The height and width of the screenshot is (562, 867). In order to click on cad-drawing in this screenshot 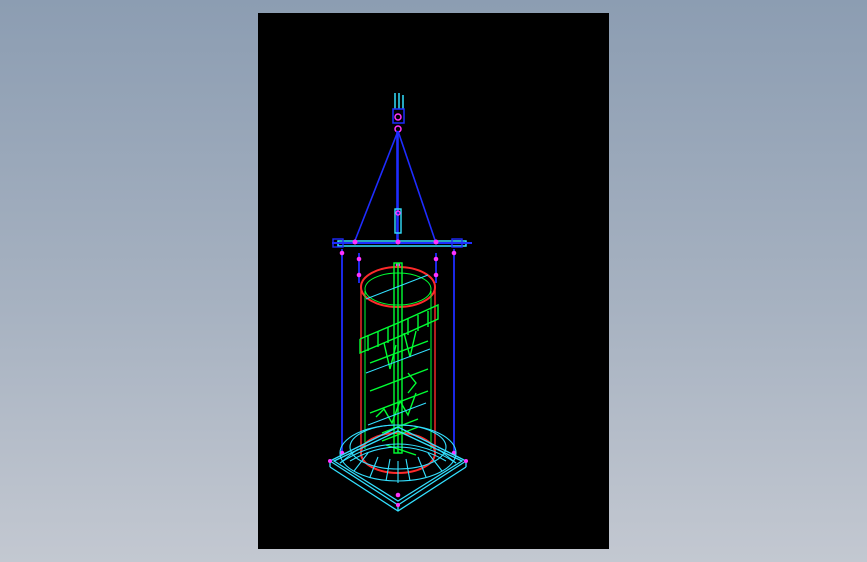, I will do `click(400, 302)`.